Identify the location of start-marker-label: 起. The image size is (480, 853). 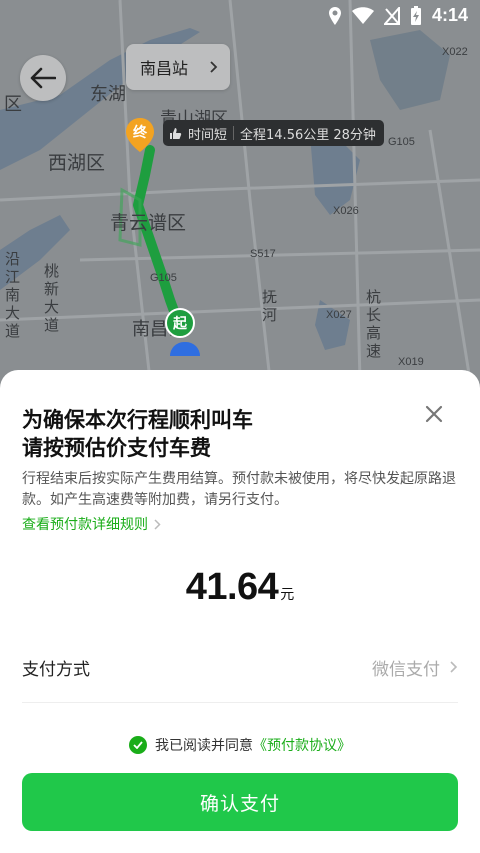
(180, 324).